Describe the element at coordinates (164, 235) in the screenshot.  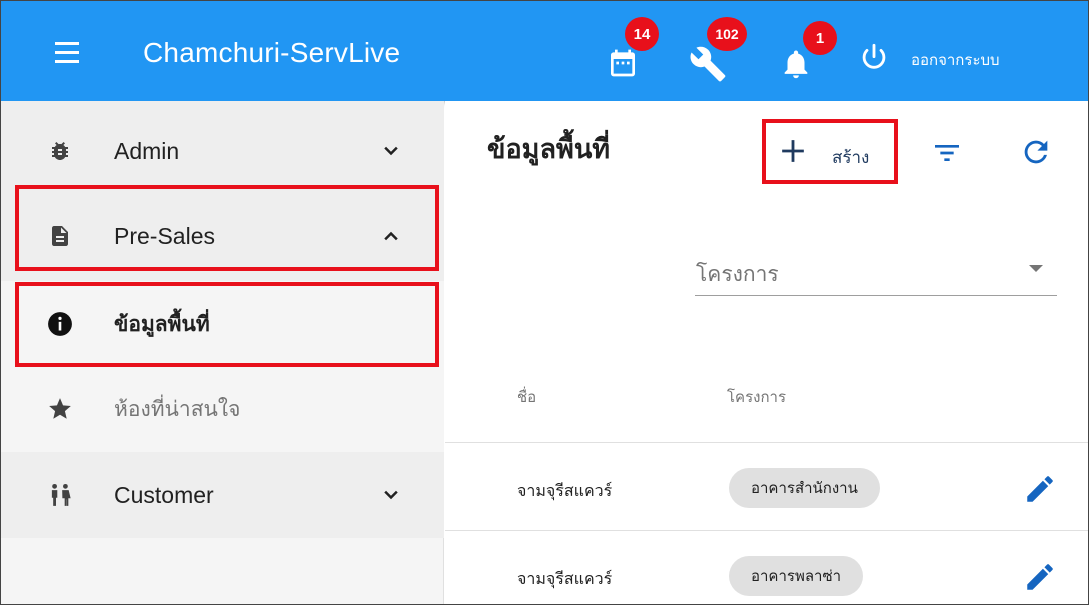
I see `sidebar-item-label: Pre-Sales` at that location.